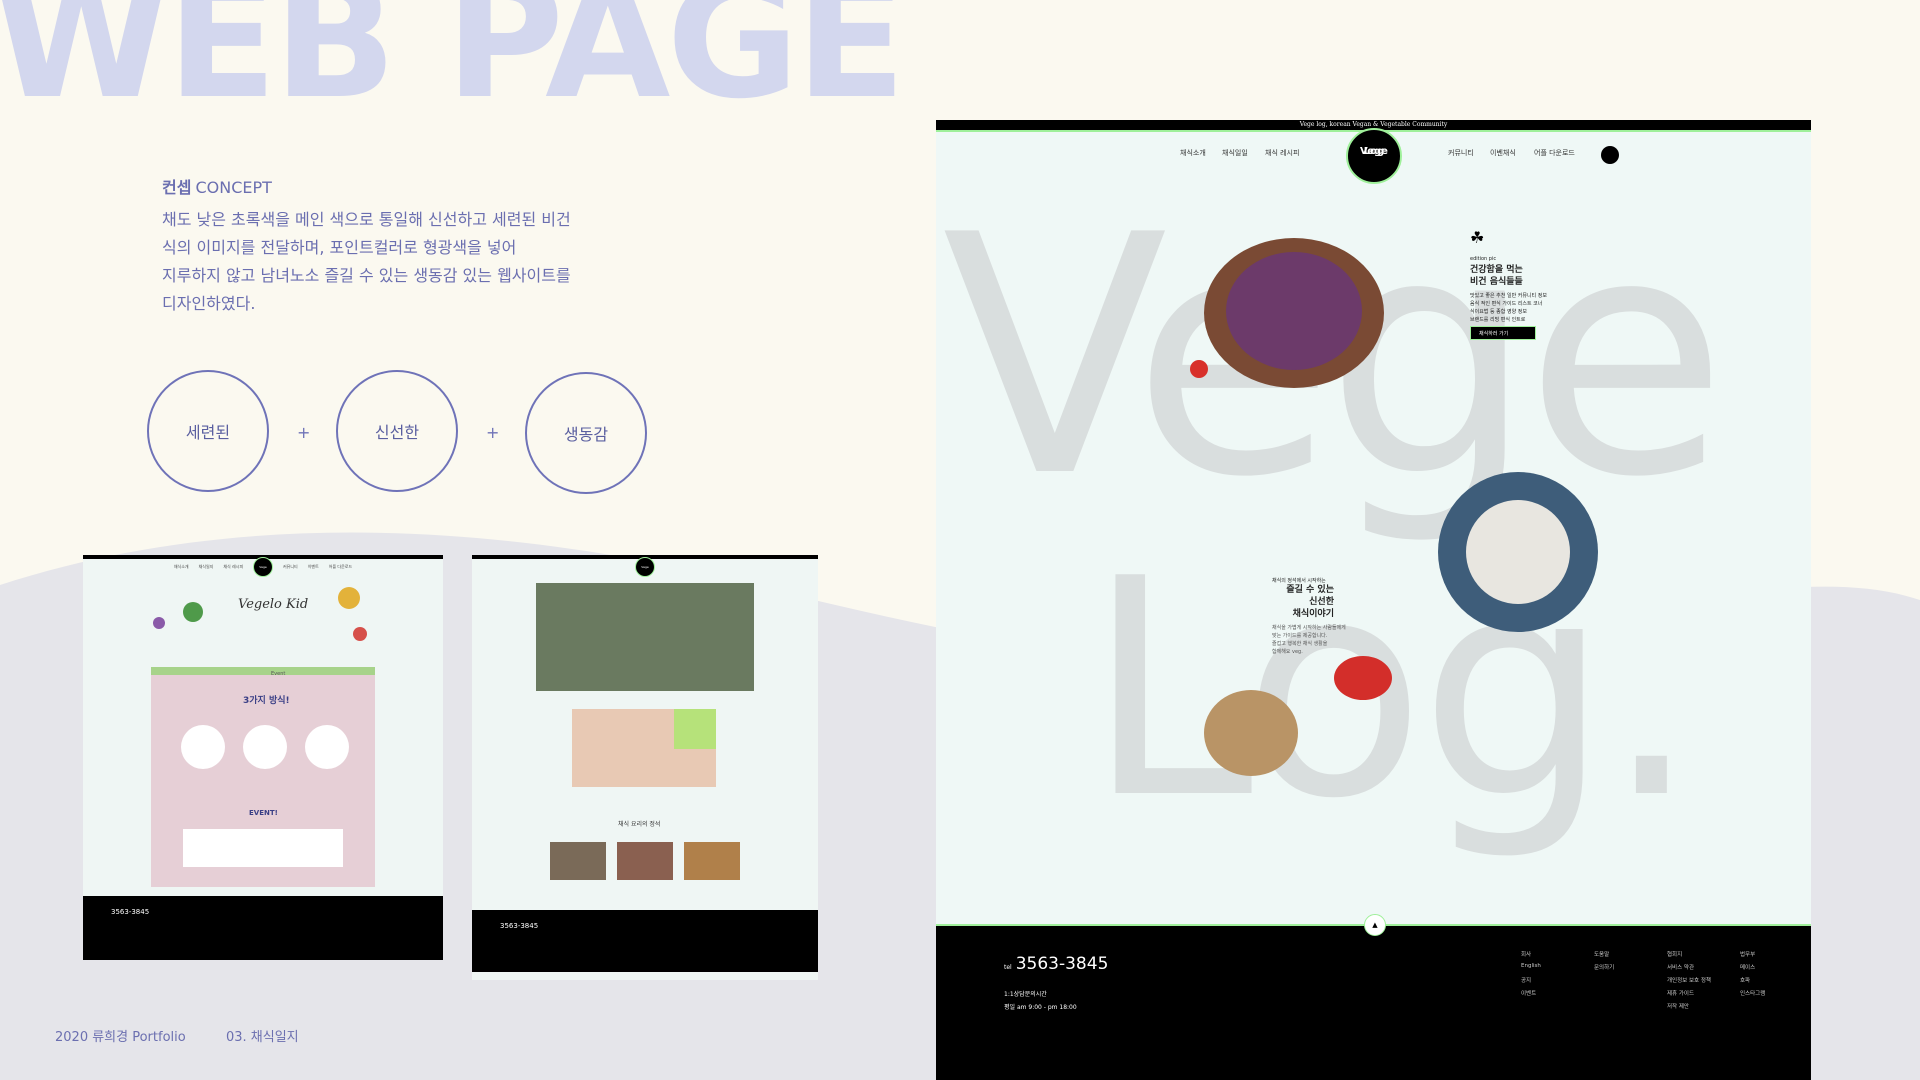 The image size is (1920, 1080). What do you see at coordinates (1503, 333) in the screenshot?
I see `promo-button: 채식하러 가기` at bounding box center [1503, 333].